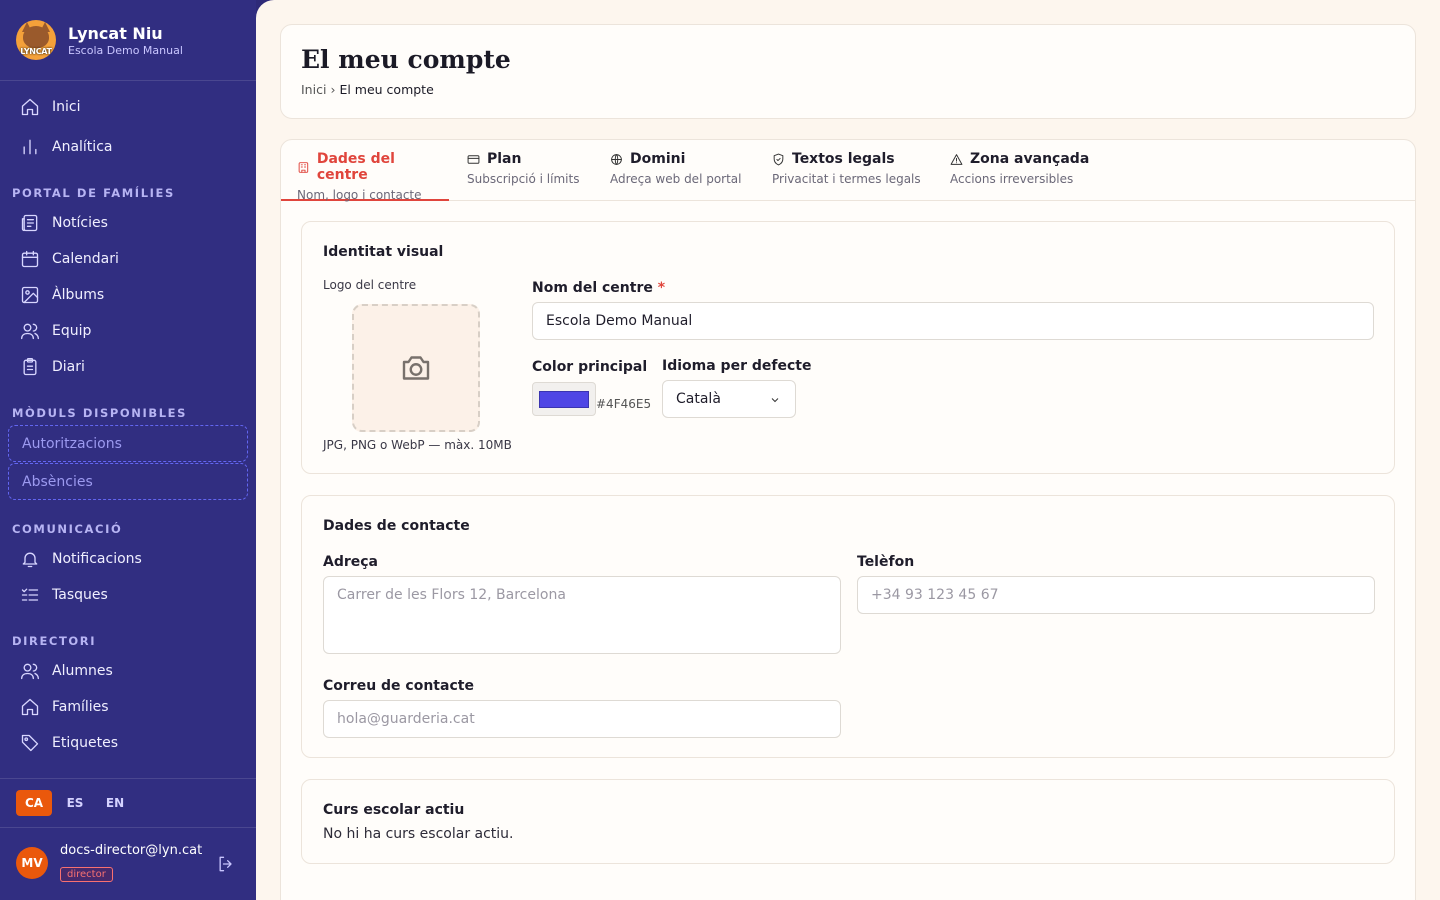 The width and height of the screenshot is (1440, 900). What do you see at coordinates (778, 159) in the screenshot?
I see `shield-check-icon` at bounding box center [778, 159].